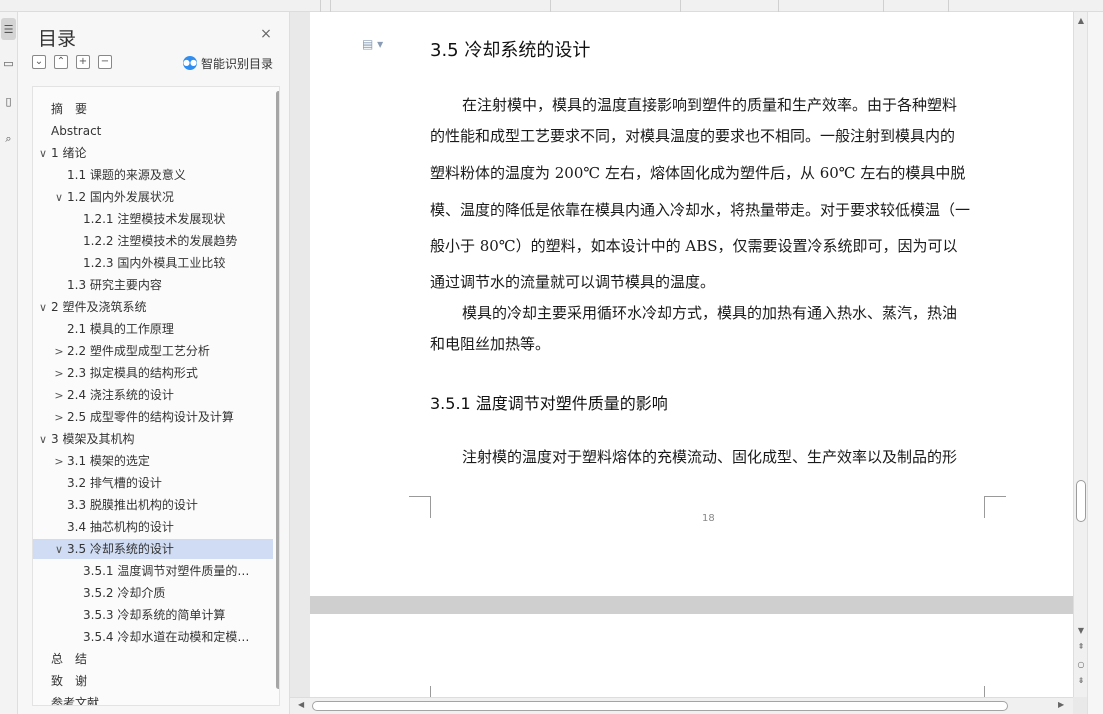  I want to click on toc-item-label: 2.4 浇注系统的设计, so click(120, 395).